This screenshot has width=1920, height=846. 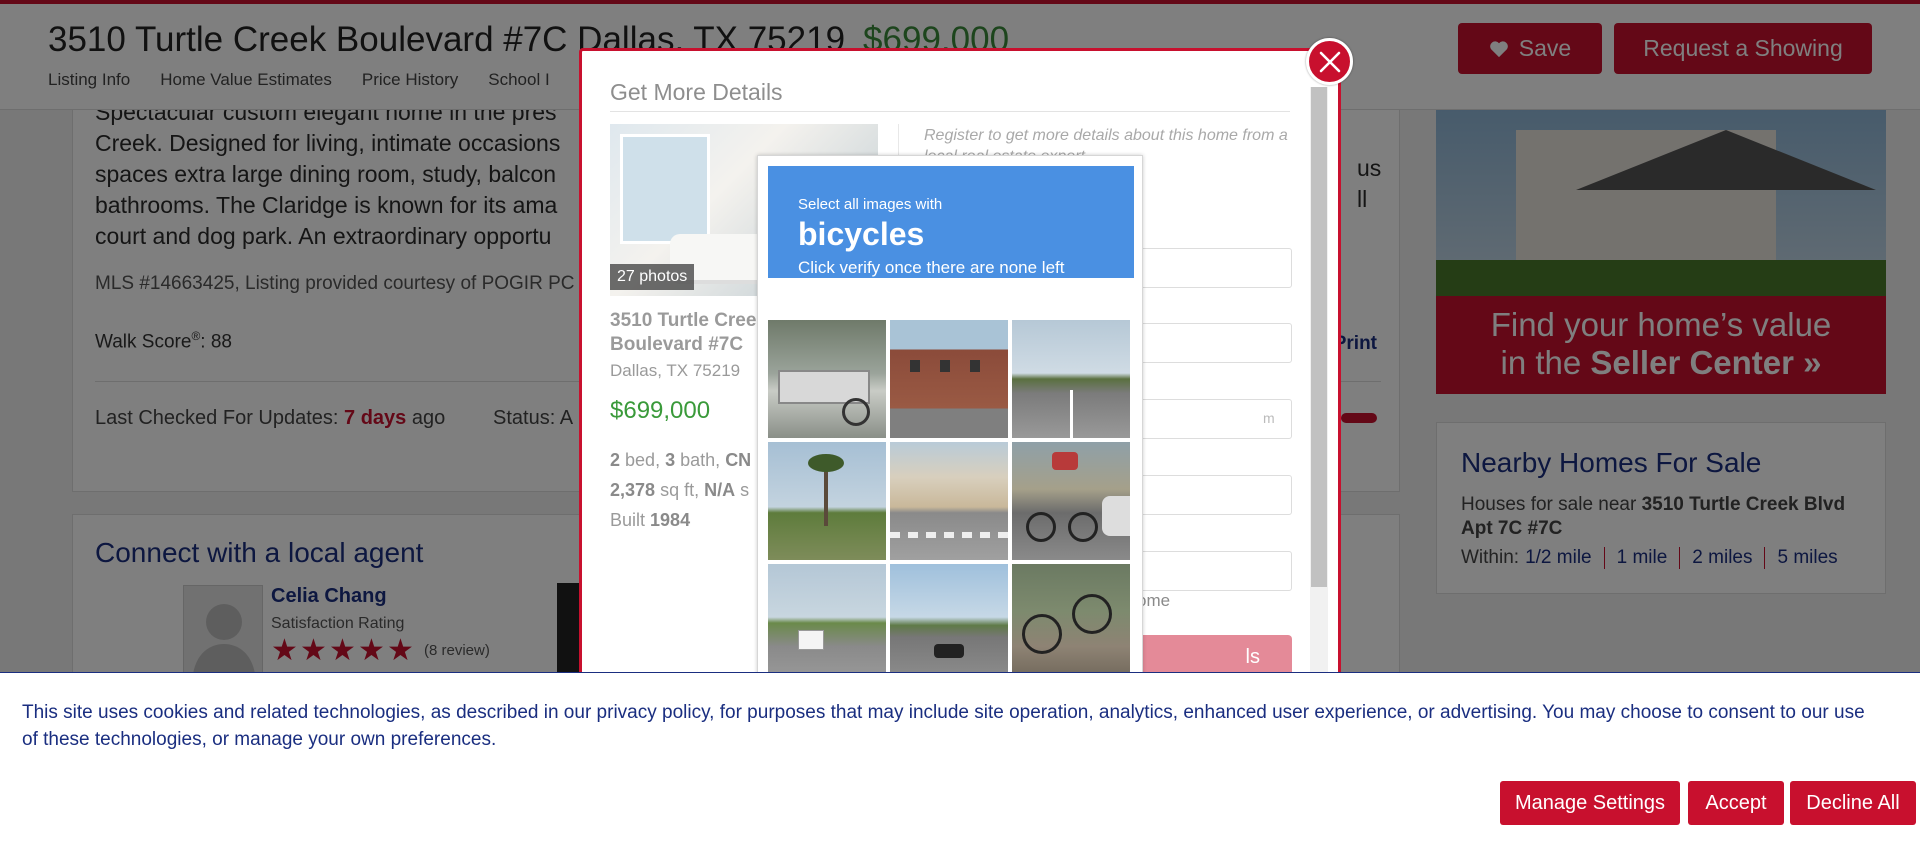 I want to click on sqft-value: 2,378, so click(x=633, y=490).